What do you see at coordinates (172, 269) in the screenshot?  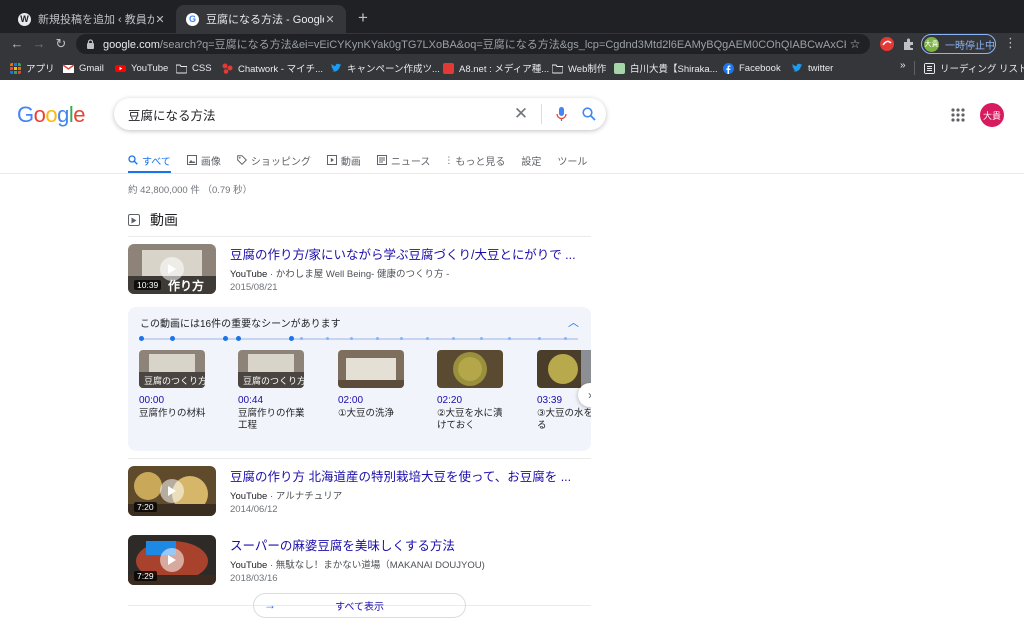 I see `video-thumbnail: 作り方 10:39` at bounding box center [172, 269].